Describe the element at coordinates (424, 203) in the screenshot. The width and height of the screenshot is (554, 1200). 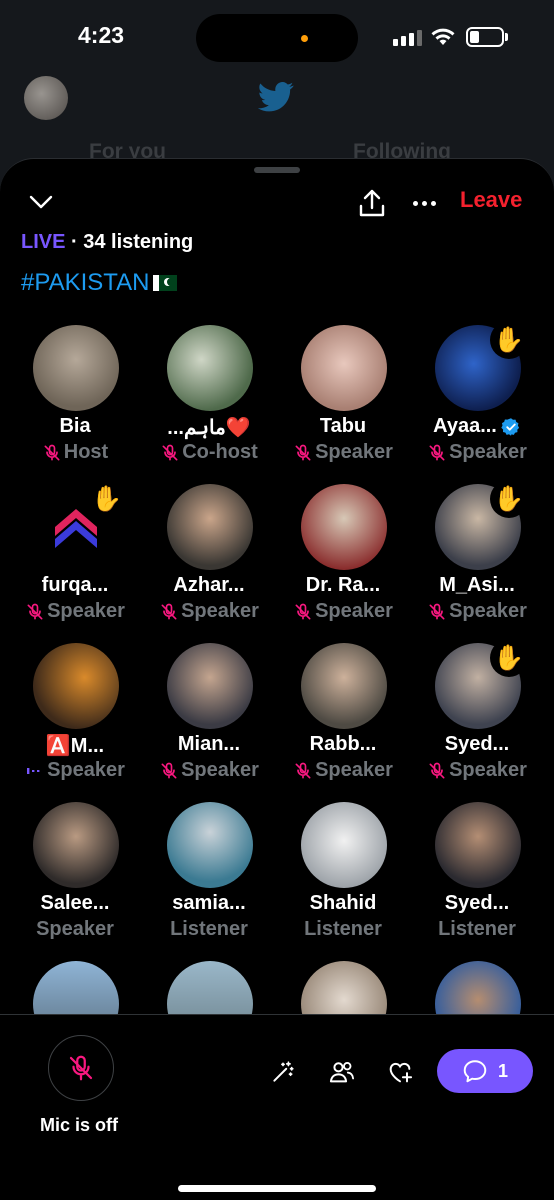
I see `more-button` at that location.